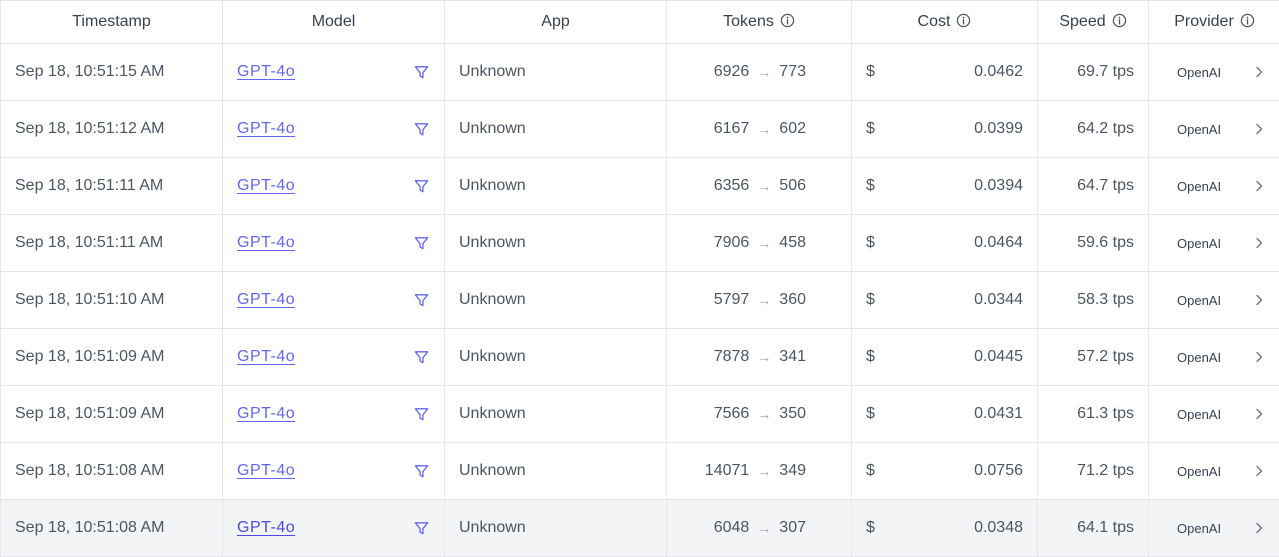 The image size is (1279, 557). Describe the element at coordinates (792, 128) in the screenshot. I see `tokens-out-value: 602` at that location.